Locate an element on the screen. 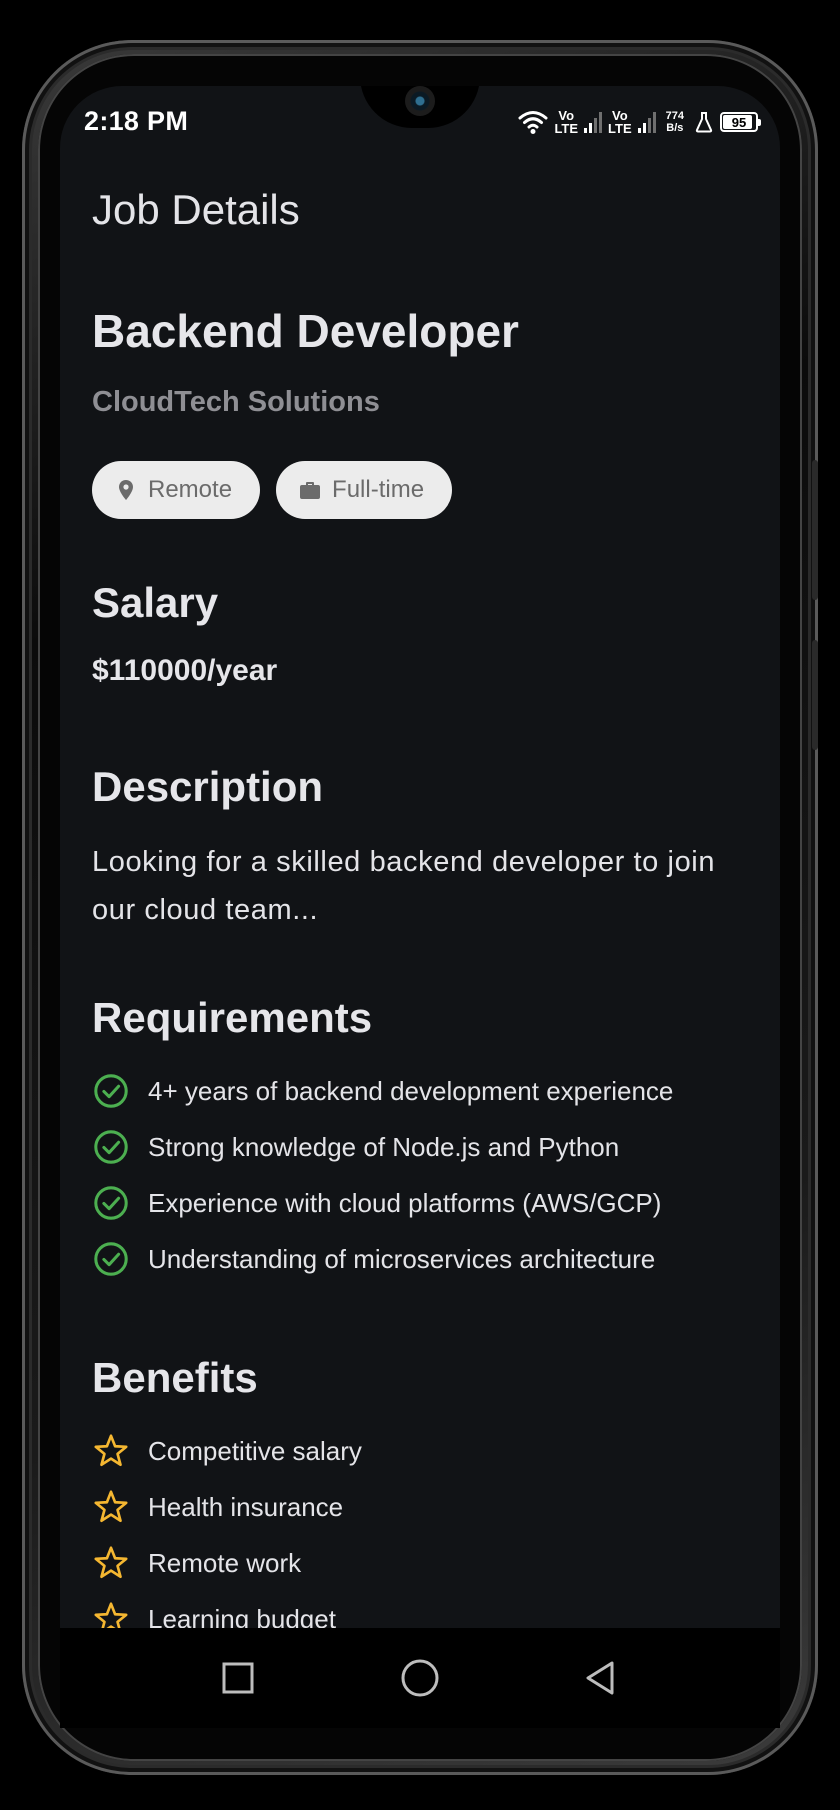 The image size is (840, 1810). status-bar: 2:18 PM Vo LTE Vo LTE 774 B/s 95 is located at coordinates (420, 121).